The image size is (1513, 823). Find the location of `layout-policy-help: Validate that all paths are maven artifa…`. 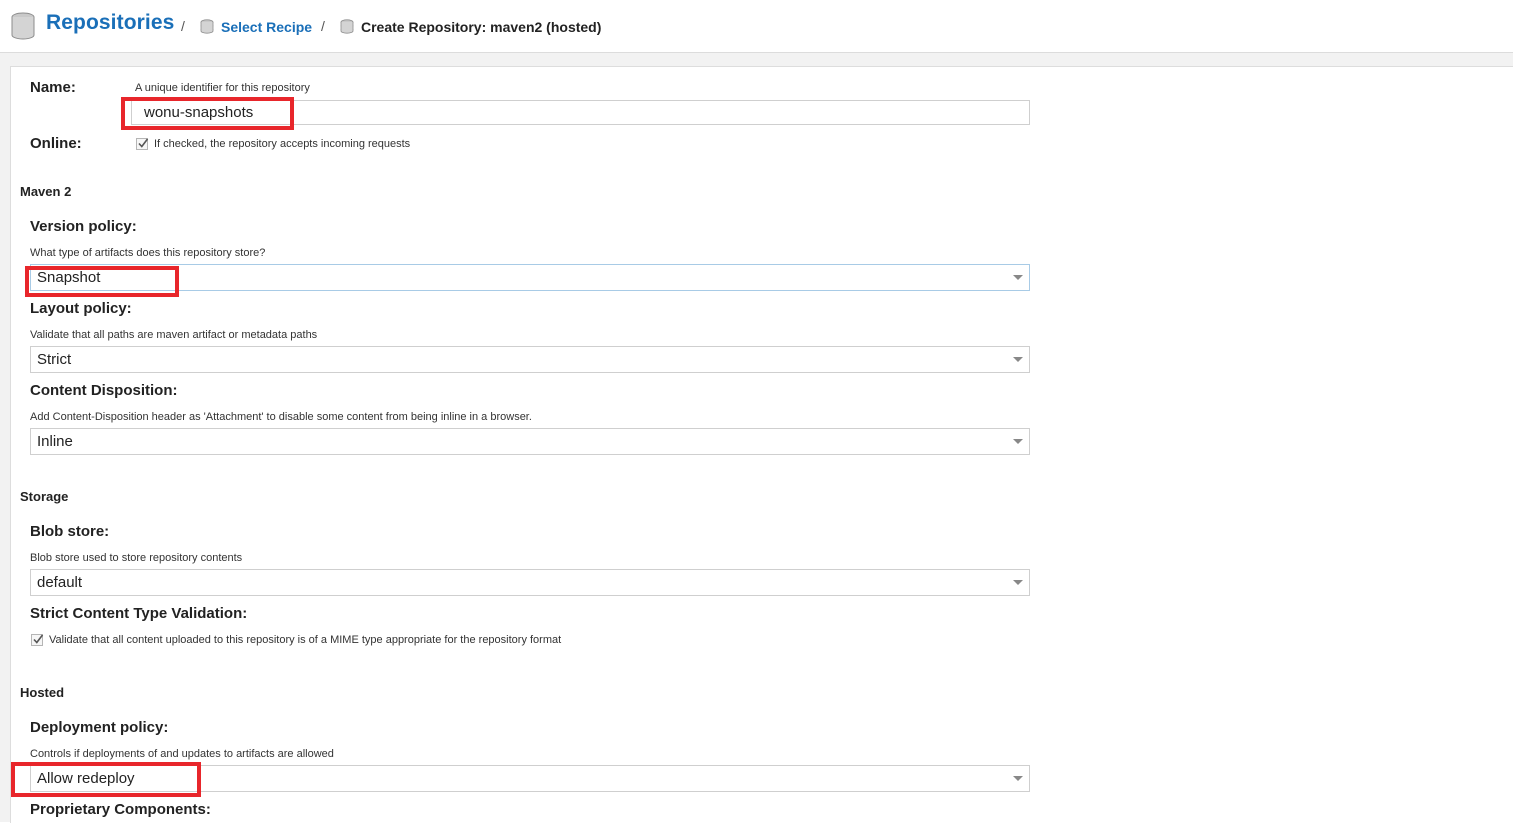

layout-policy-help: Validate that all paths are maven artifa… is located at coordinates (174, 335).